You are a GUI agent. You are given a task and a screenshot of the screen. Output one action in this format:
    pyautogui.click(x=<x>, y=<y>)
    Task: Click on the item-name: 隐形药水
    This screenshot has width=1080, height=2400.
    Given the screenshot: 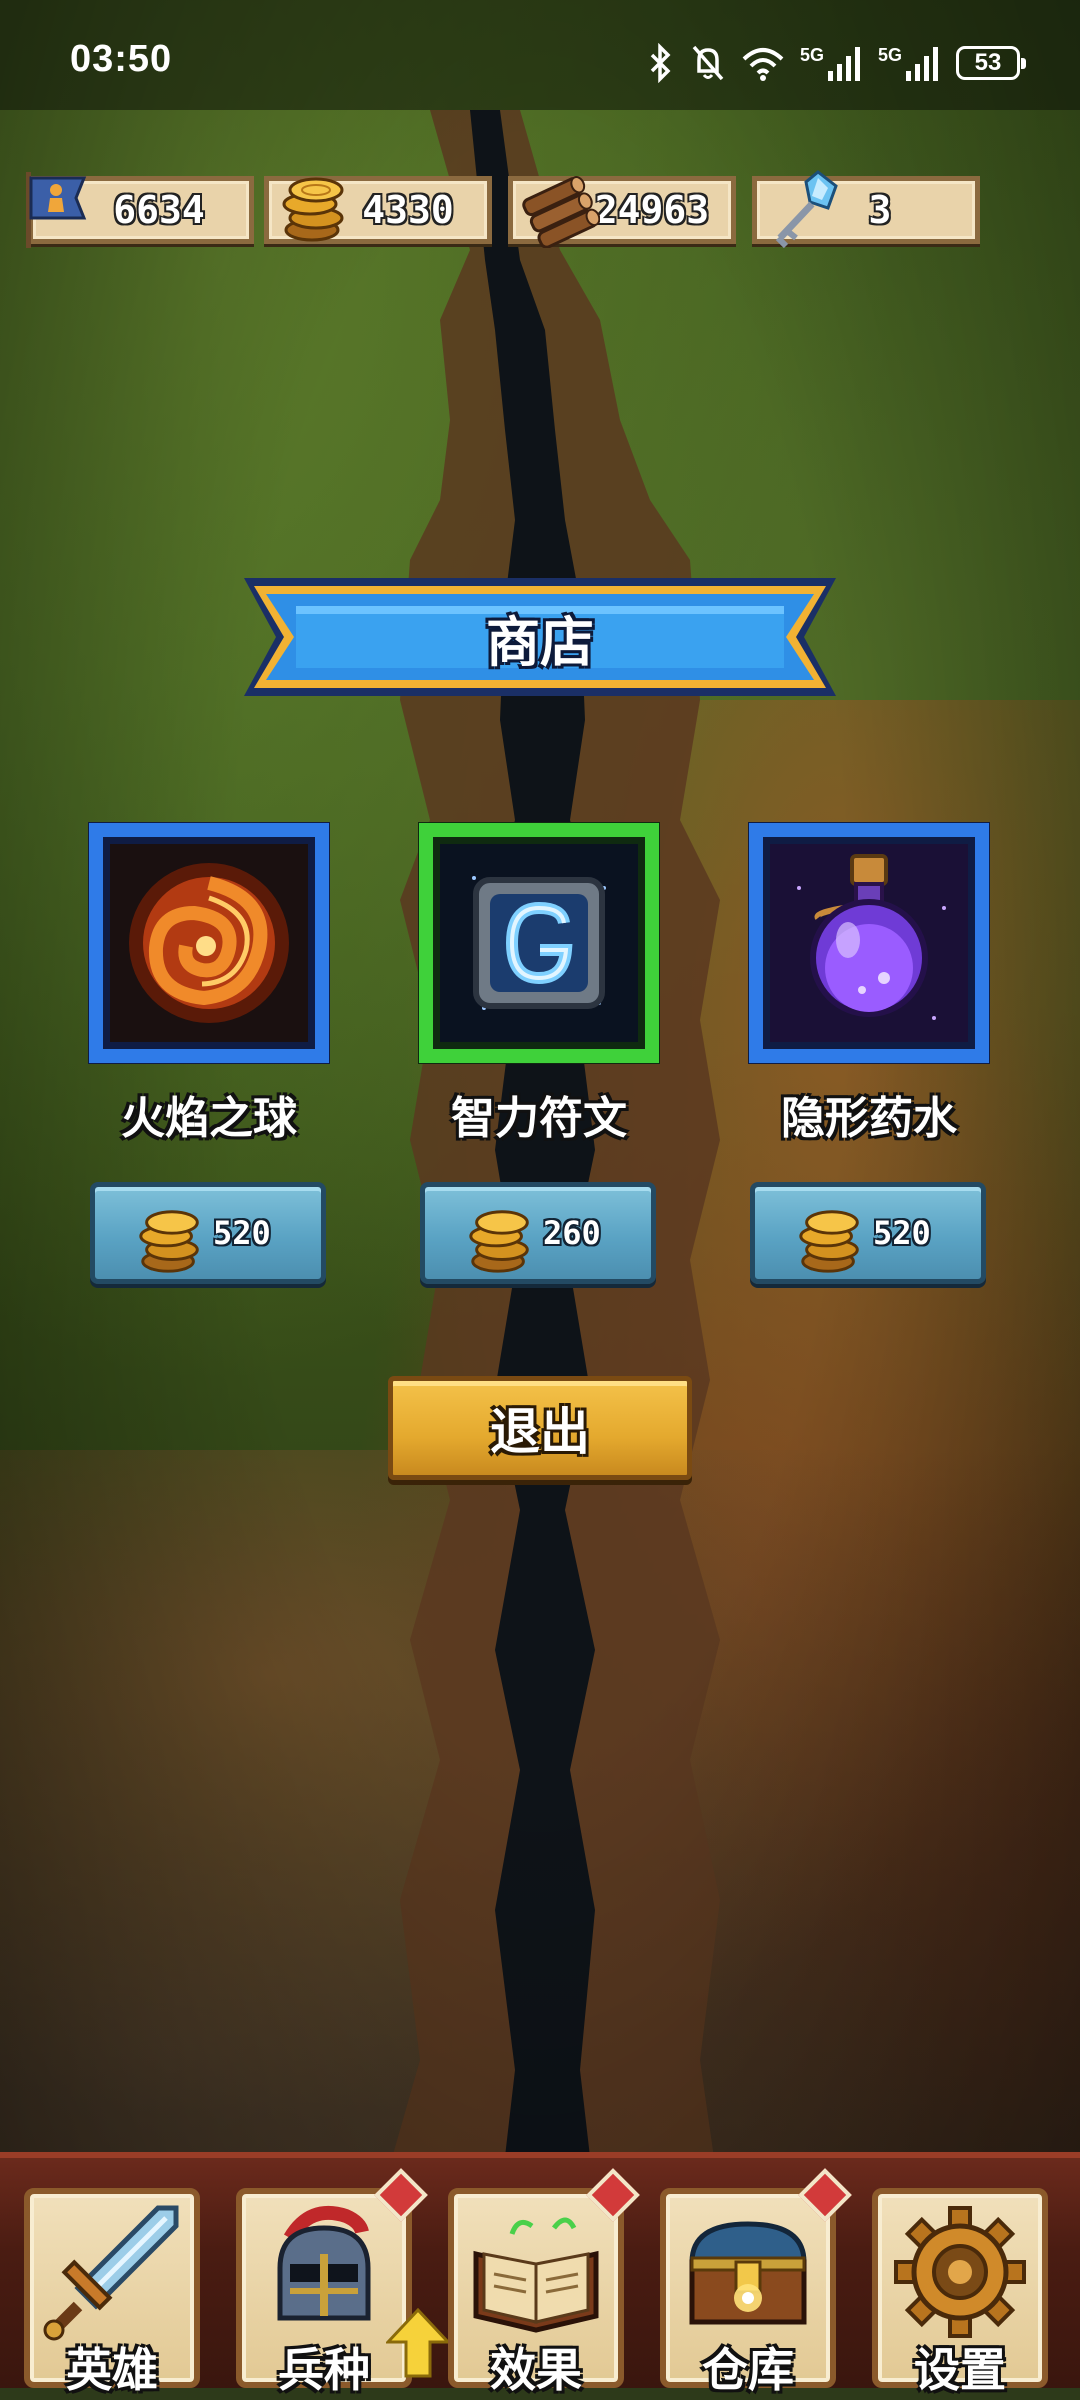 What is the action you would take?
    pyautogui.click(x=869, y=1118)
    